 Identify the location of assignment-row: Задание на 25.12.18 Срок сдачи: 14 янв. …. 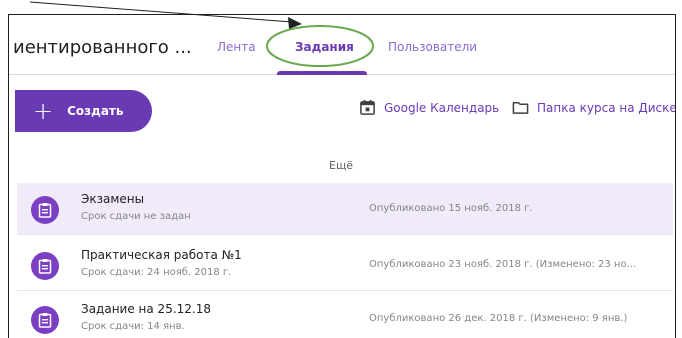
(345, 315).